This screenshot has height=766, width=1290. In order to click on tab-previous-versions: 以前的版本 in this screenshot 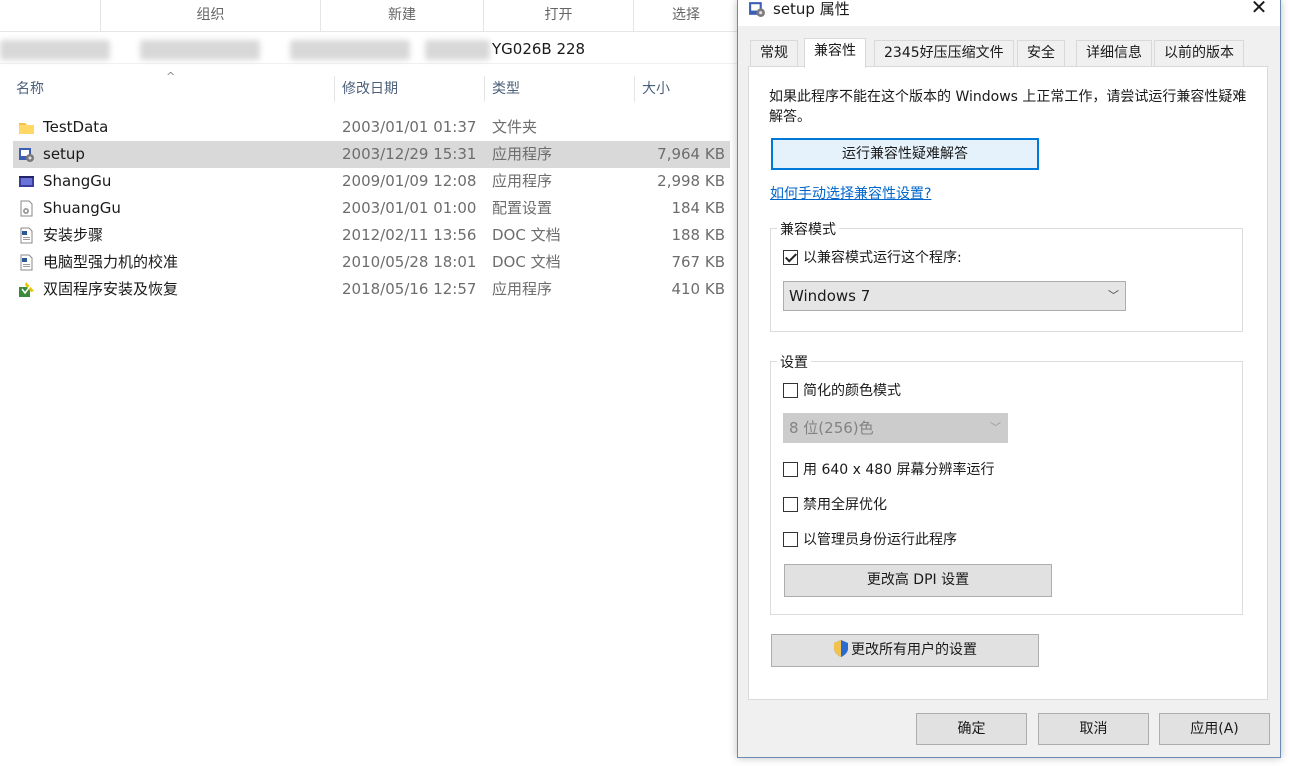, I will do `click(1199, 53)`.